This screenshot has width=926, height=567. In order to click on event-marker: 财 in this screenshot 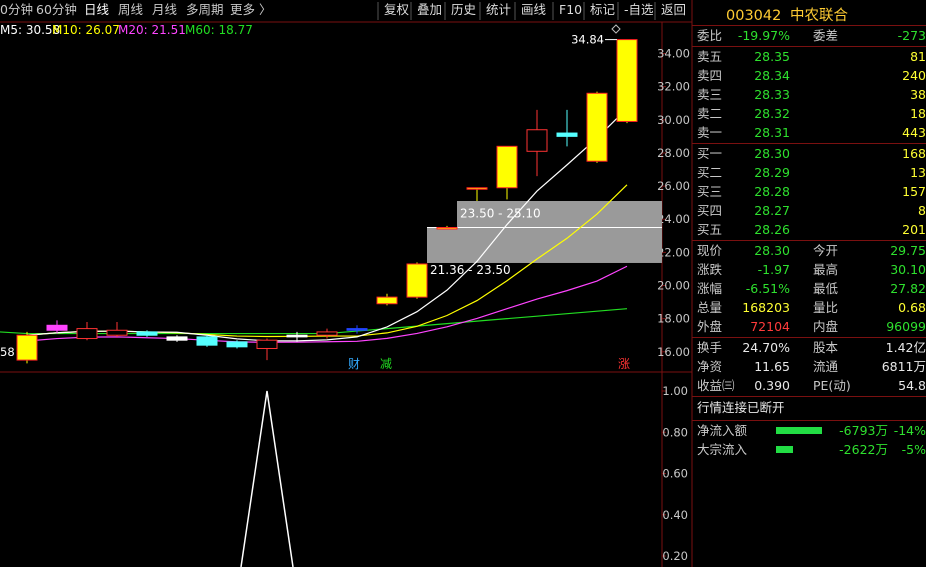, I will do `click(354, 364)`.